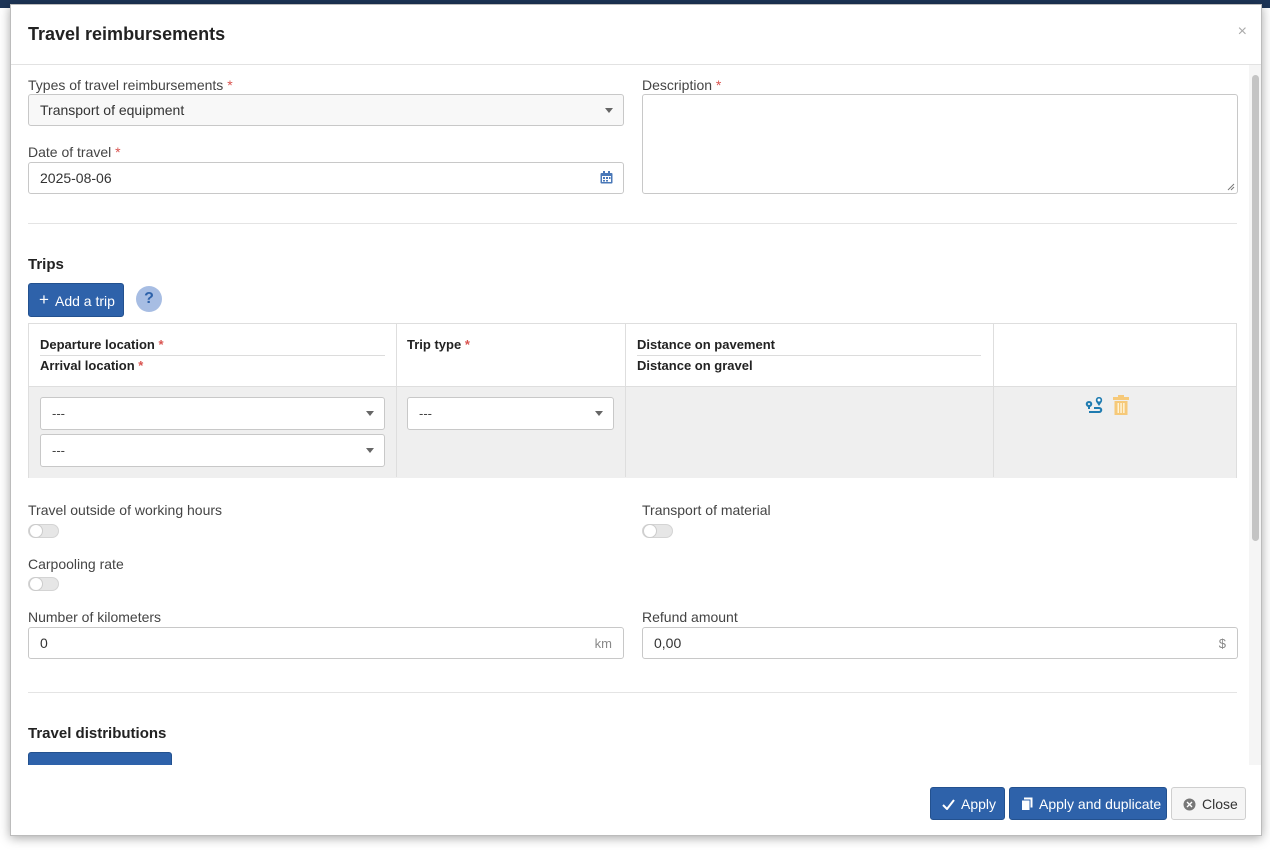  Describe the element at coordinates (126, 85) in the screenshot. I see `type-label-text: Types of travel reimbursements` at that location.